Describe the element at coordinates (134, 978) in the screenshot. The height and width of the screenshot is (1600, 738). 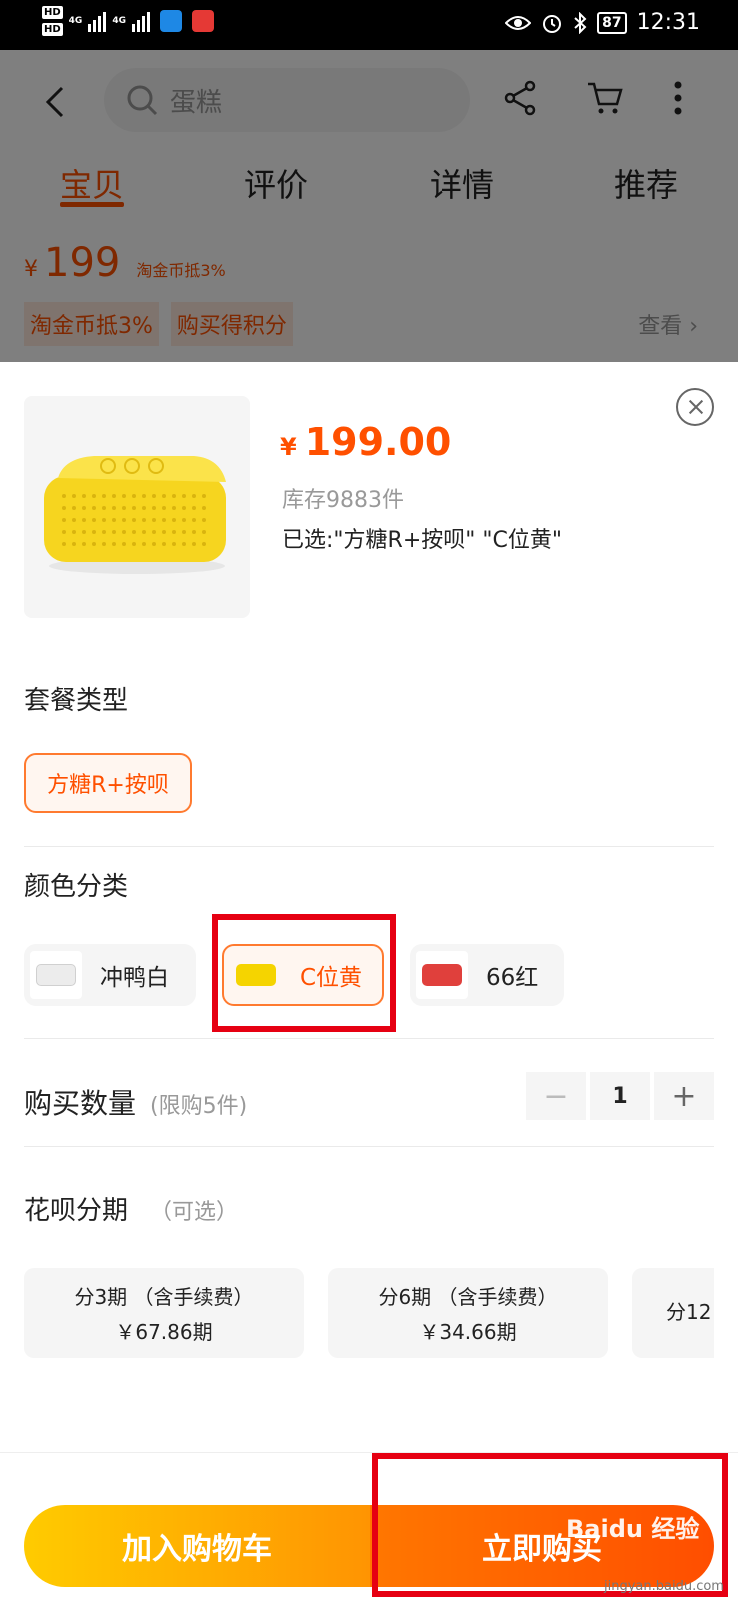
I see `color-option-label: 冲鸭白` at that location.